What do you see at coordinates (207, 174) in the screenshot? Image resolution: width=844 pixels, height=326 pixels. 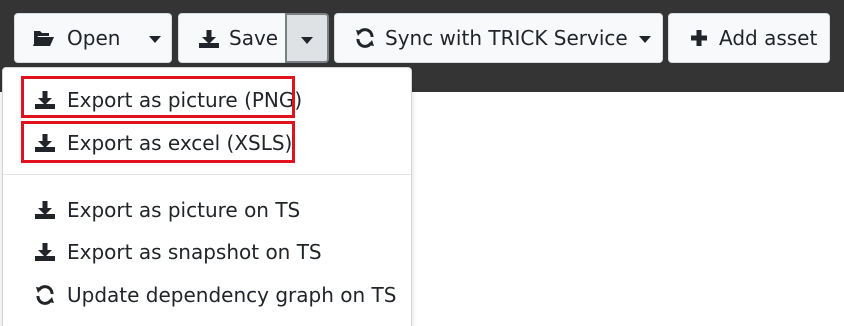 I see `menu-divider` at bounding box center [207, 174].